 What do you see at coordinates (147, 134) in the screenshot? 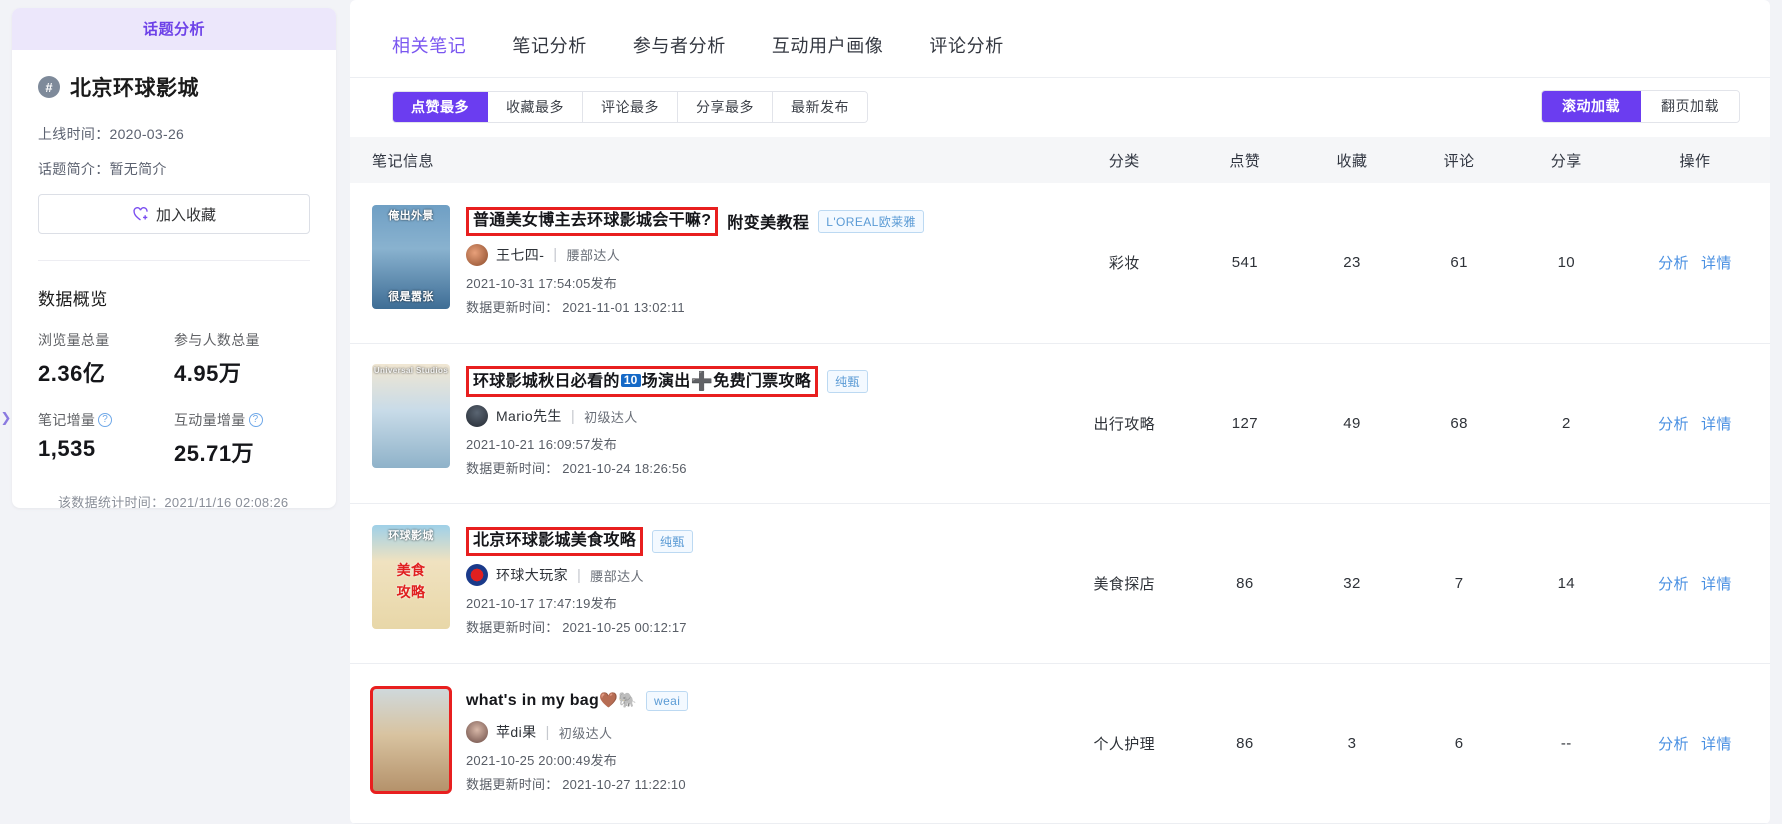
I see `online-time-value: 2020-03-26` at bounding box center [147, 134].